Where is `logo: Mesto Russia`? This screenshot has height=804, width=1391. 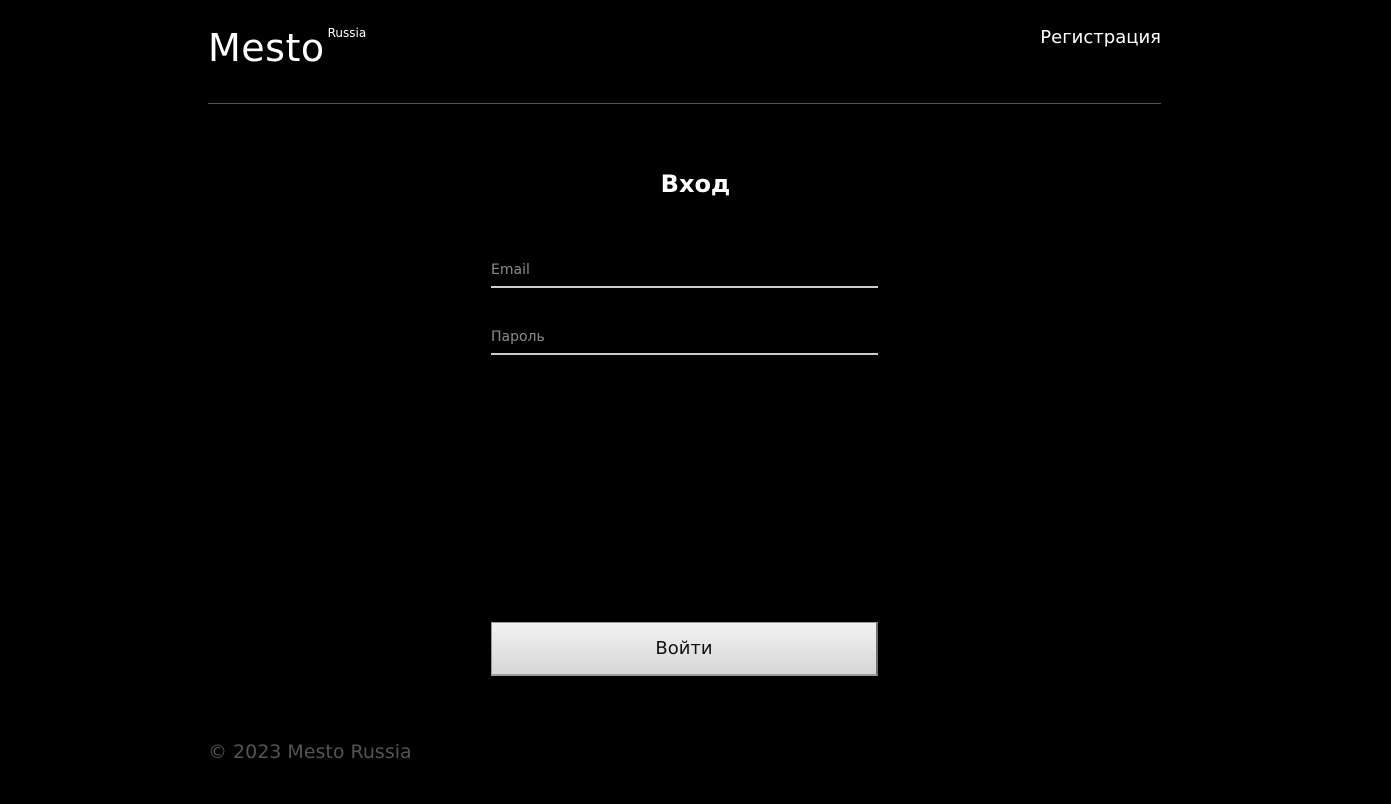 logo: Mesto Russia is located at coordinates (287, 48).